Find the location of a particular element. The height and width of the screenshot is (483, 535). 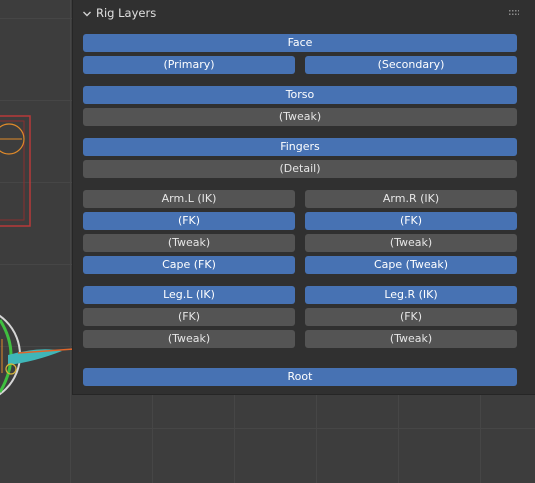

layer-arm-l-fk-button: (FK) is located at coordinates (189, 221).